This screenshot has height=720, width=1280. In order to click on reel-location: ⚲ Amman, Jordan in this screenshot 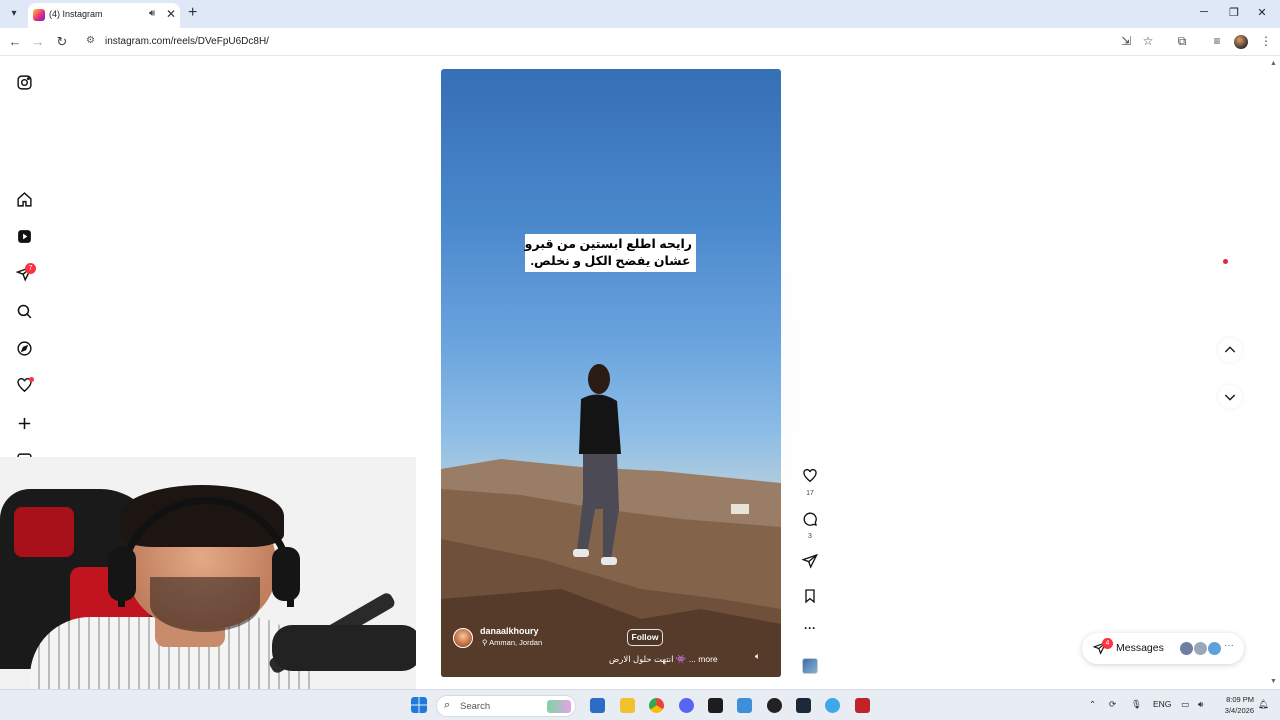, I will do `click(512, 642)`.